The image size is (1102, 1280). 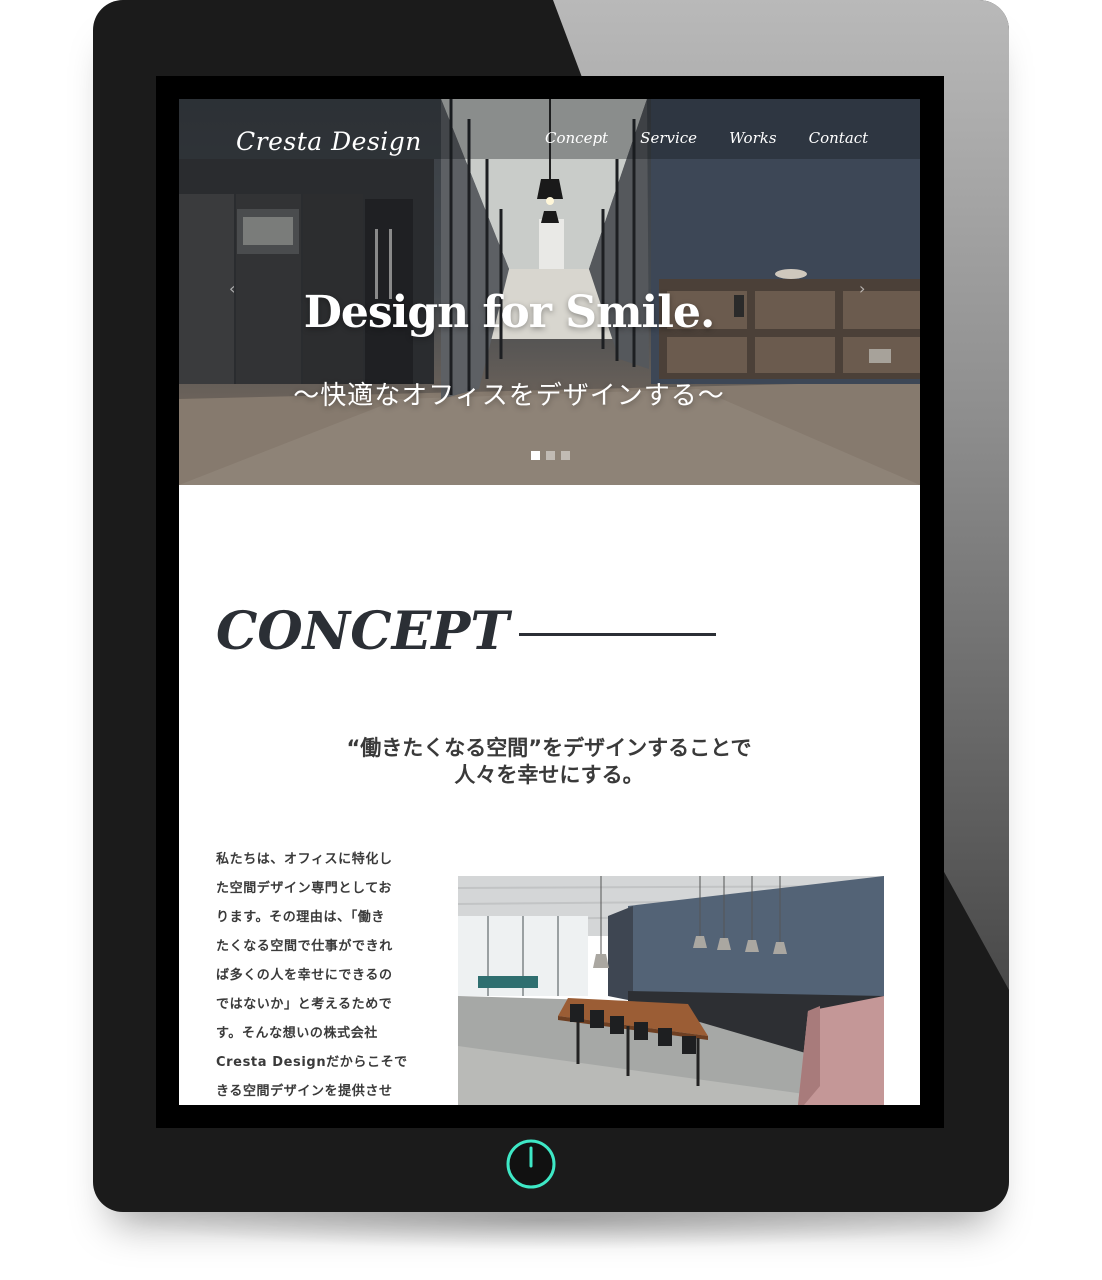 What do you see at coordinates (706, 140) in the screenshot?
I see `main-nav: Concept Service Works Contact` at bounding box center [706, 140].